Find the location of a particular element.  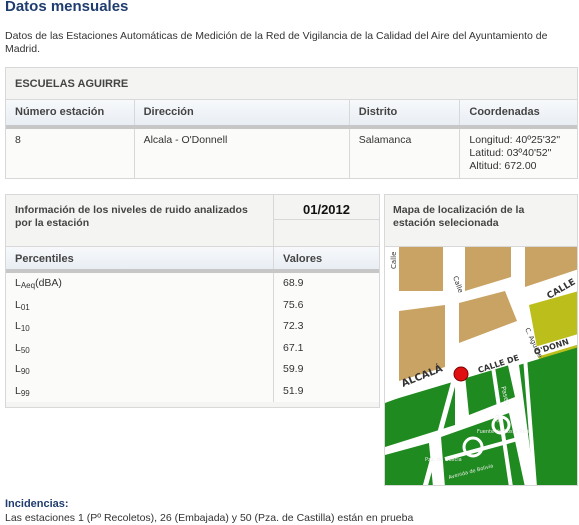

noise-date-cell: 01/2012 is located at coordinates (326, 220).